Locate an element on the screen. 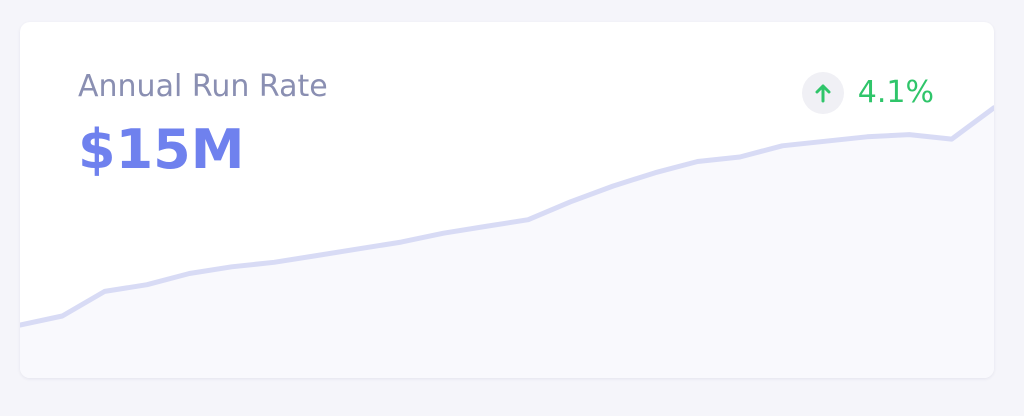  arrow-up-icon is located at coordinates (822, 93).